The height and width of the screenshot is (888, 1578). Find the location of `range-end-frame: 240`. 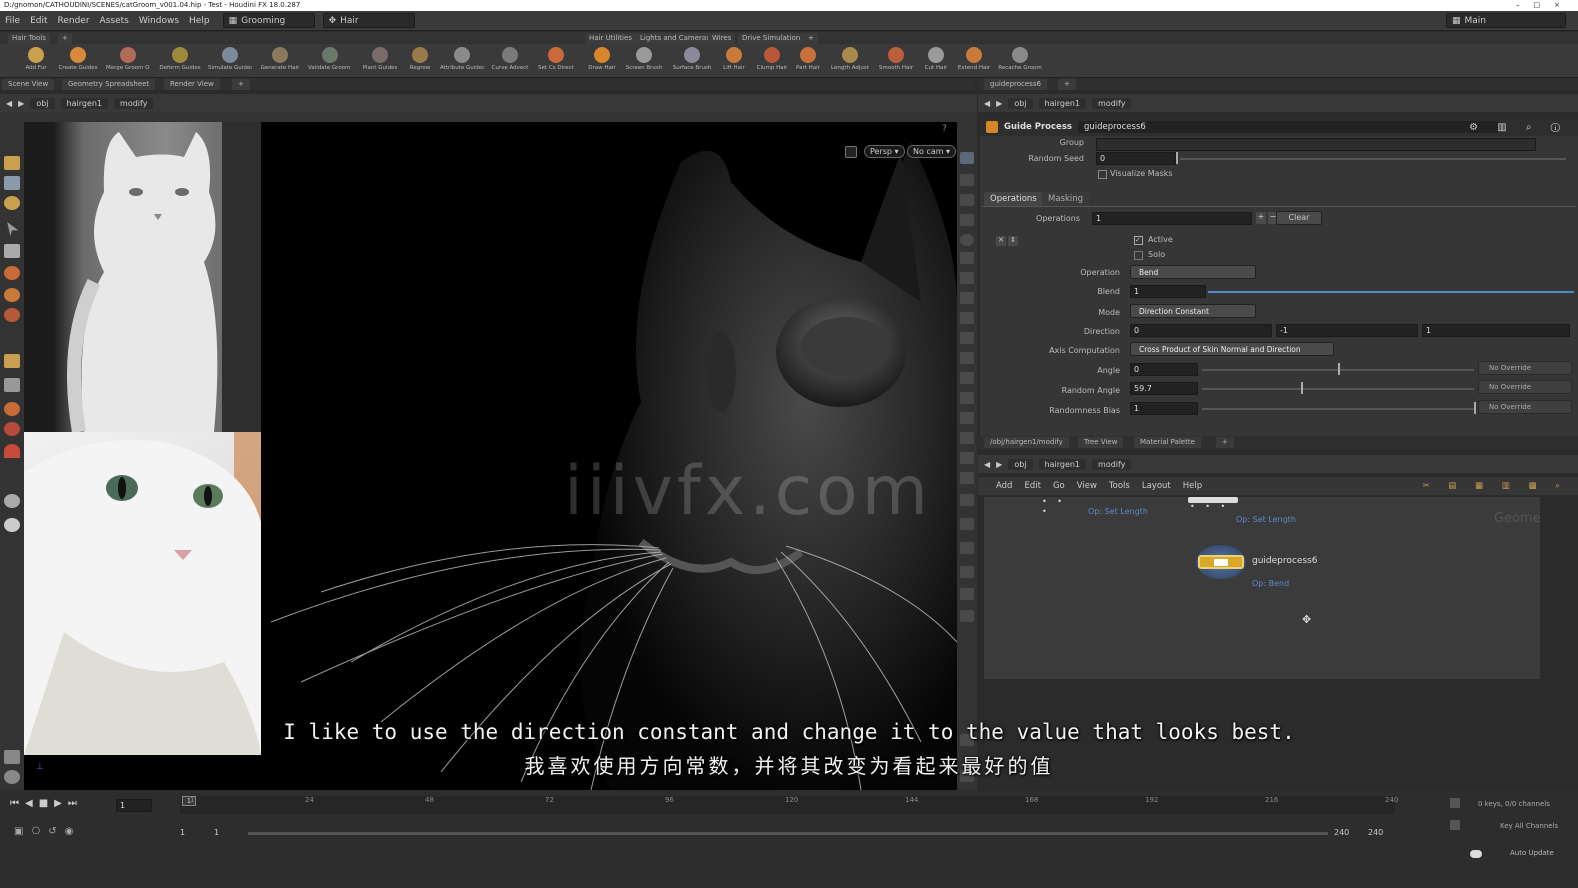

range-end-frame: 240 is located at coordinates (1341, 832).